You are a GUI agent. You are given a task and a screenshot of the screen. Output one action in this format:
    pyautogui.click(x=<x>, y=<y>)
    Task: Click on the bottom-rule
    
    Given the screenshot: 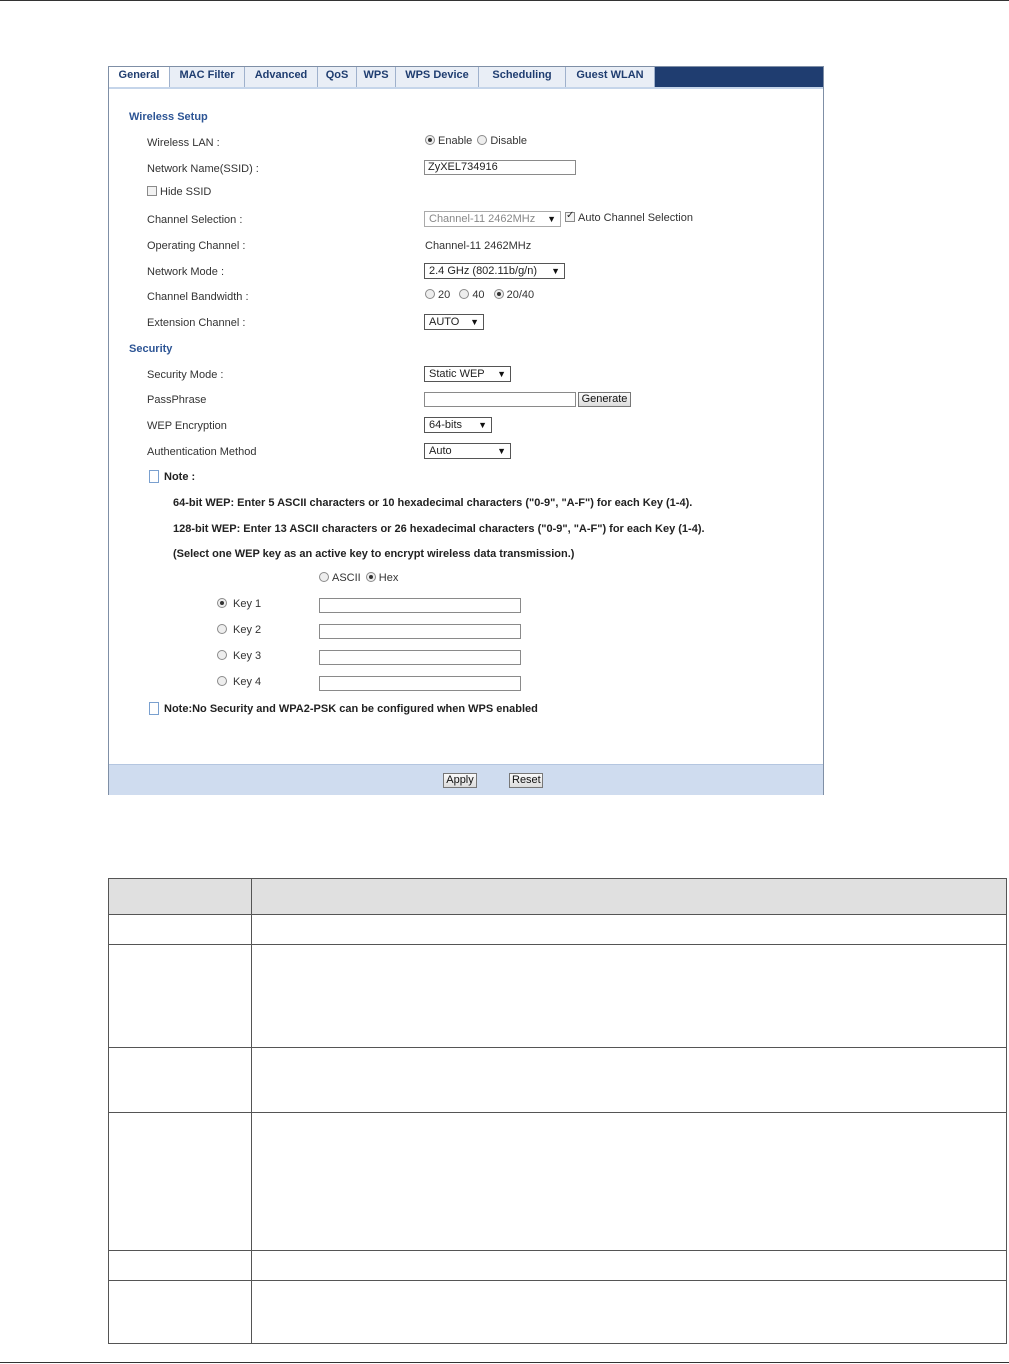 What is the action you would take?
    pyautogui.click(x=504, y=1362)
    